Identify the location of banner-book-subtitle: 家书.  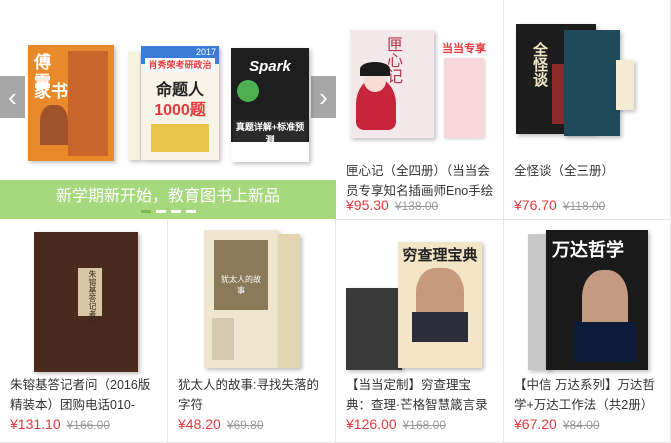
(51, 91).